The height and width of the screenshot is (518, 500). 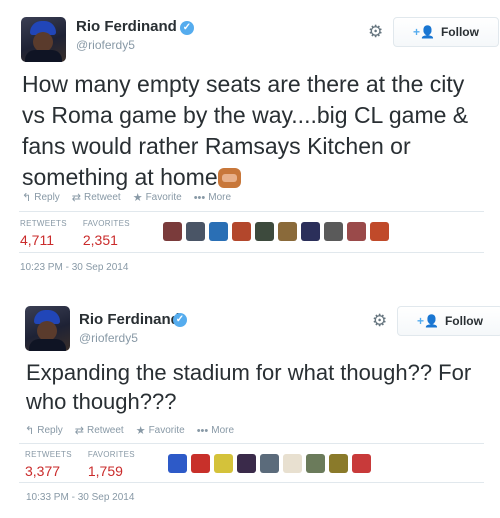 I want to click on favorites-count: 1,759, so click(x=105, y=471).